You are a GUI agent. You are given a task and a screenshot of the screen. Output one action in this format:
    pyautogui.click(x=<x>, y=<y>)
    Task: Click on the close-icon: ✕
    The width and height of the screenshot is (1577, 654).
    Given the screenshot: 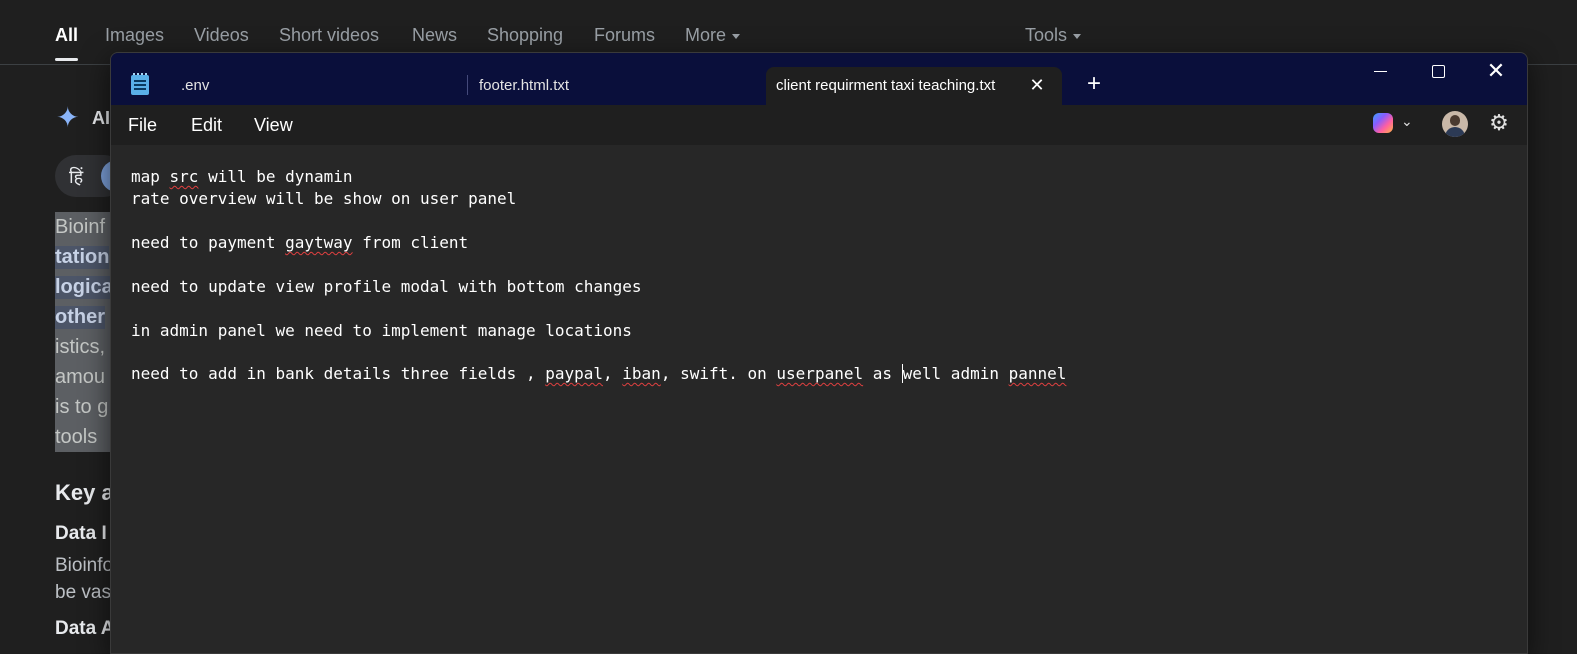 What is the action you would take?
    pyautogui.click(x=1496, y=71)
    